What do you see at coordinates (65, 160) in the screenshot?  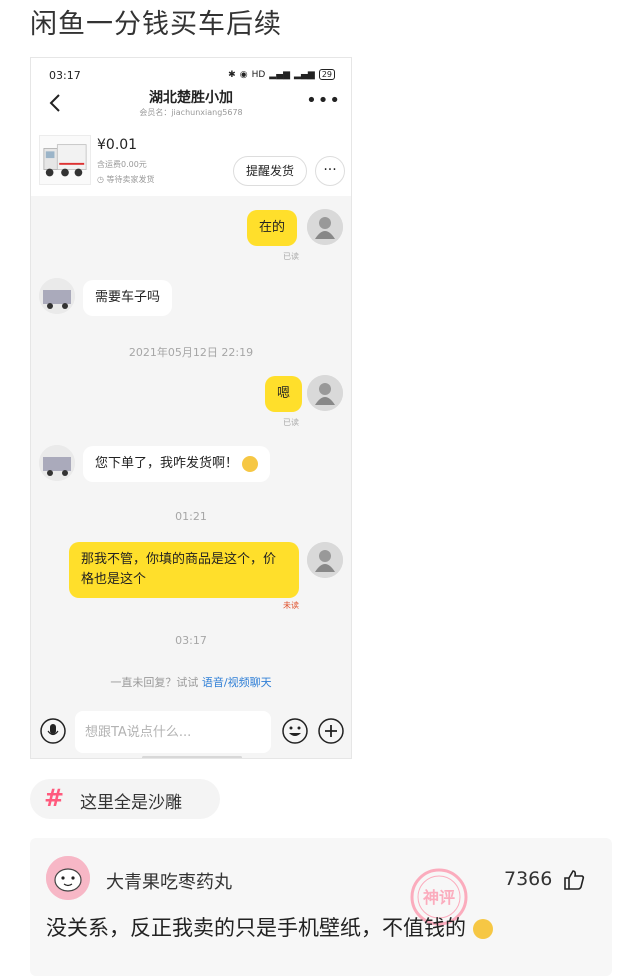 I see `item-thumbnail-truck` at bounding box center [65, 160].